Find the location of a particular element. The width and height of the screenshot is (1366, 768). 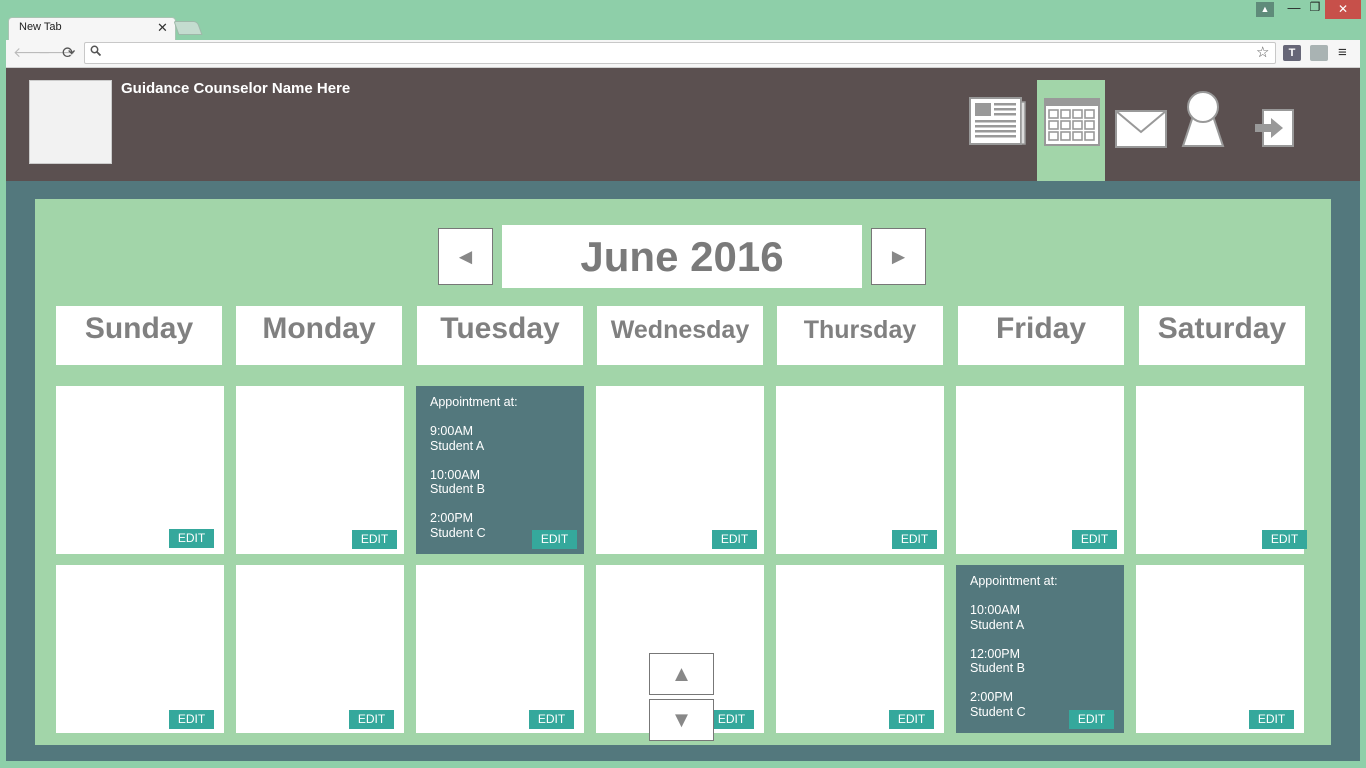

newspaper-icon is located at coordinates (997, 122).